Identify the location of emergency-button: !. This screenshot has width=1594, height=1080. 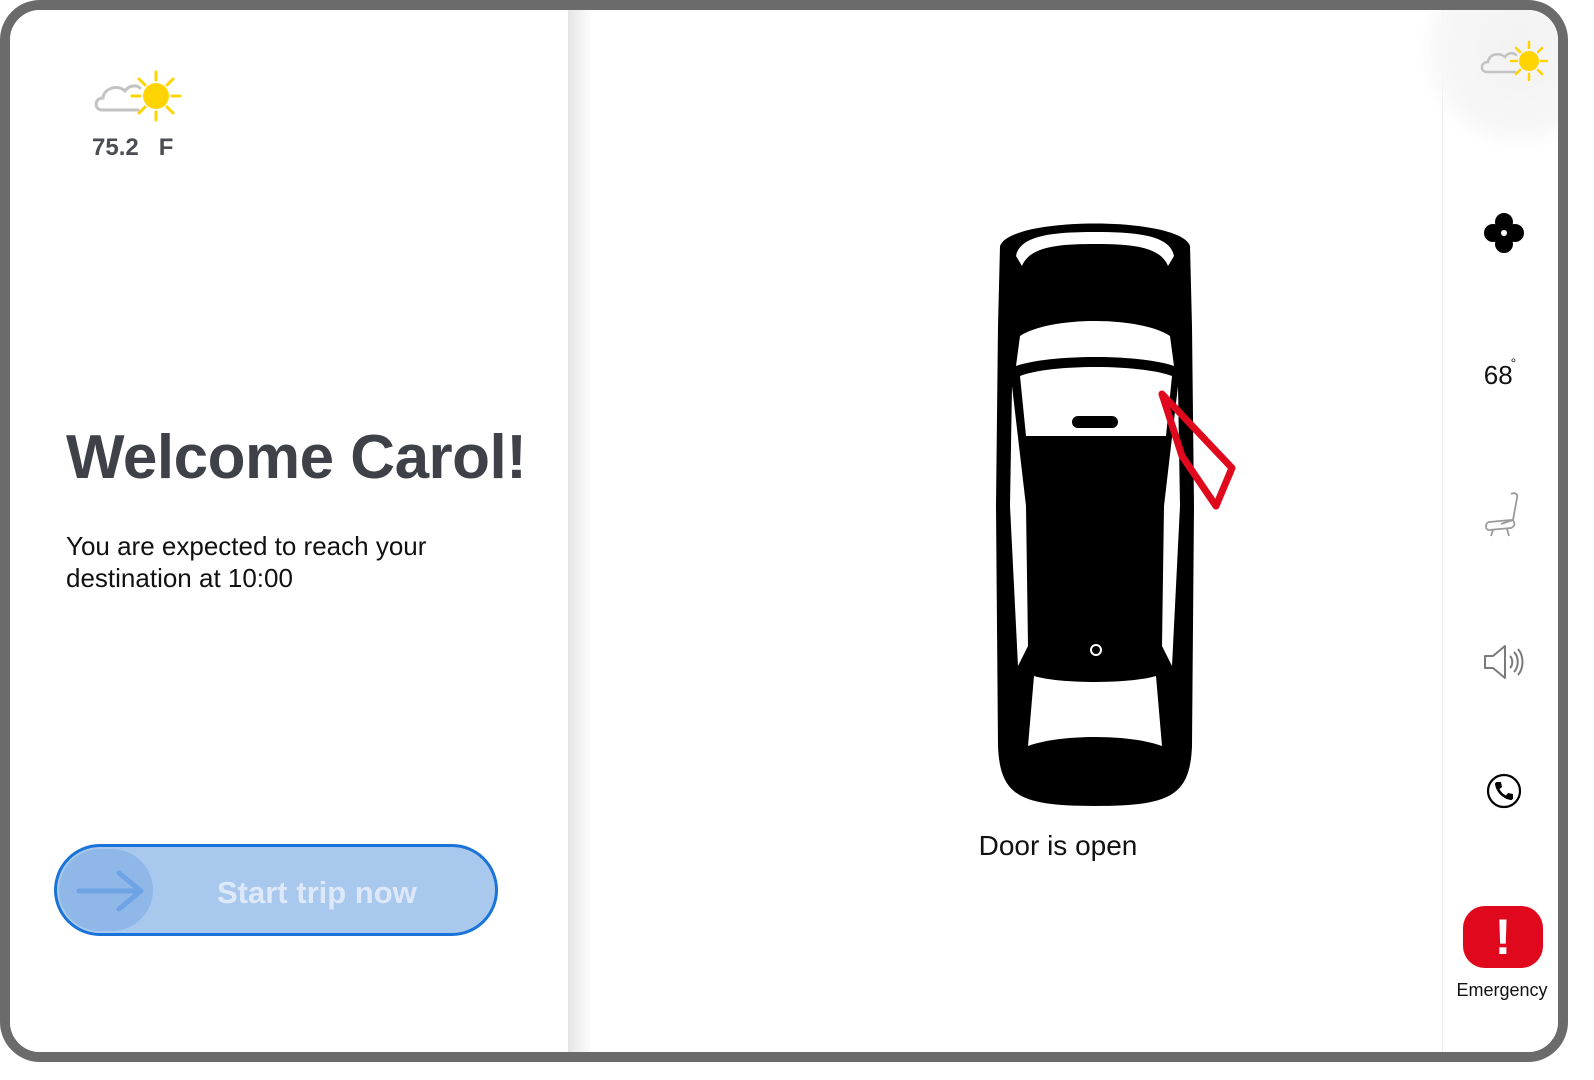
(1503, 937).